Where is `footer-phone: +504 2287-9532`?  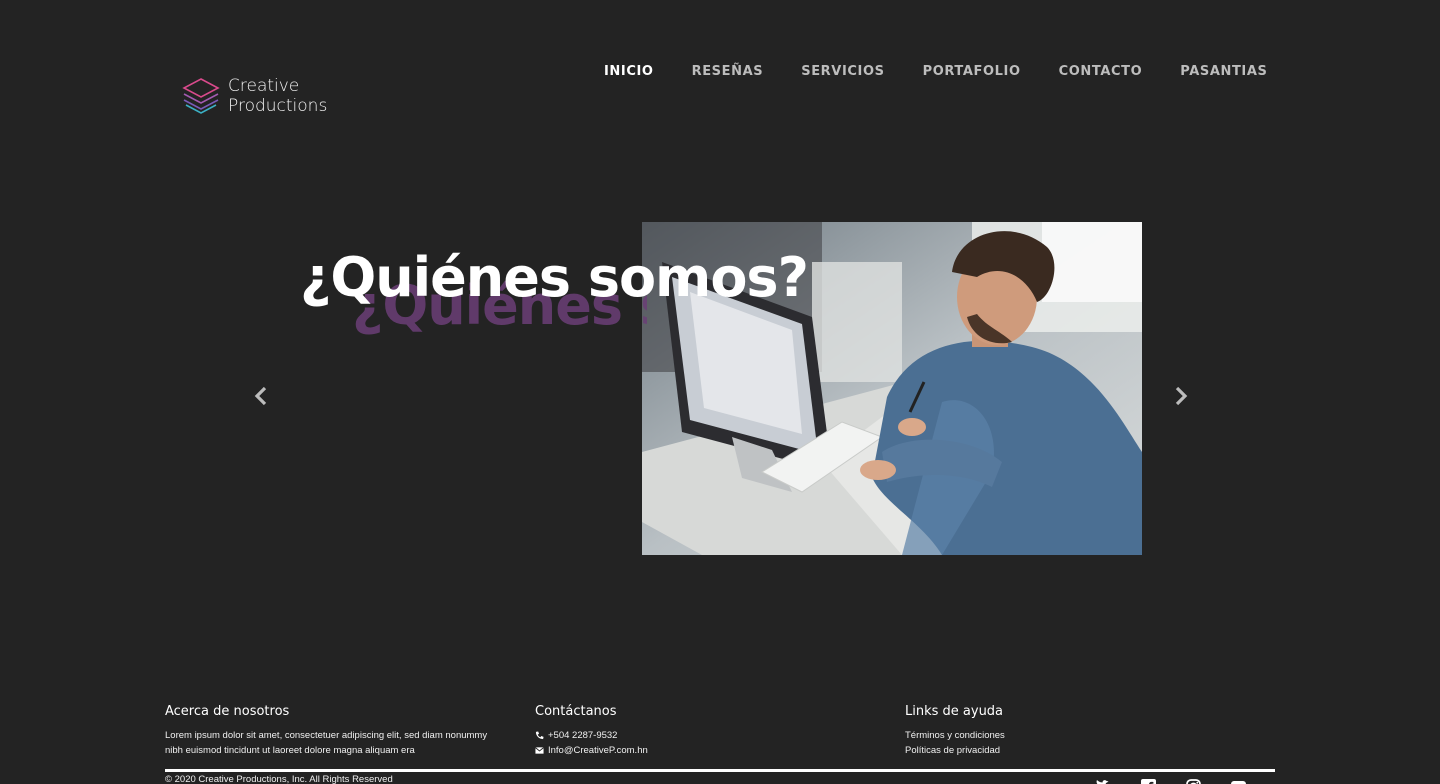
footer-phone: +504 2287-9532 is located at coordinates (720, 735).